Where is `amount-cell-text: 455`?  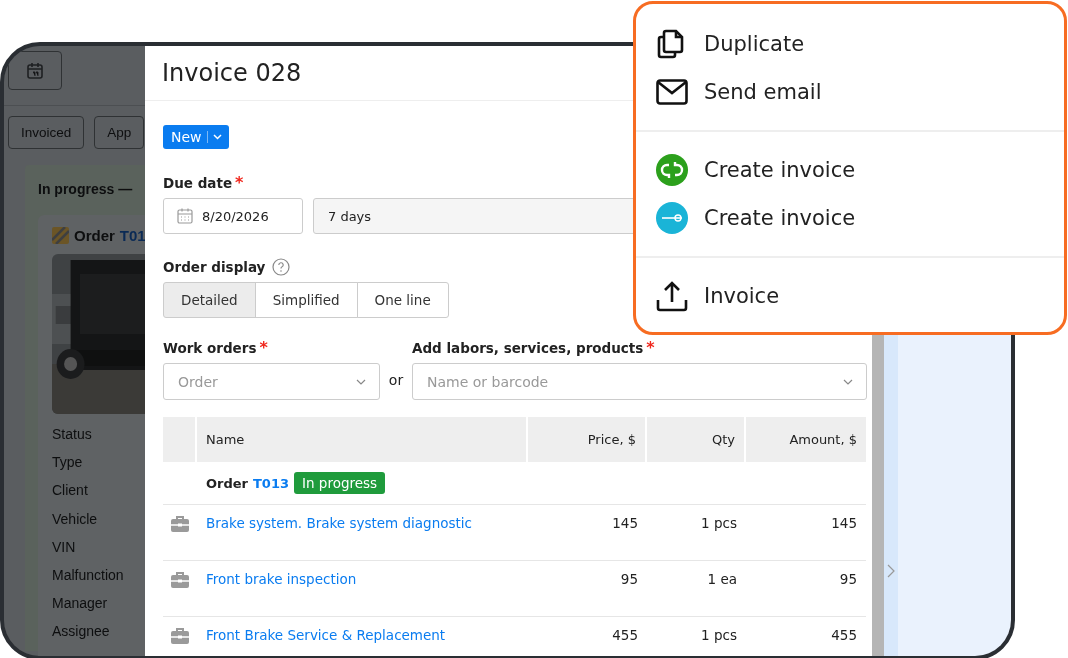 amount-cell-text: 455 is located at coordinates (844, 636).